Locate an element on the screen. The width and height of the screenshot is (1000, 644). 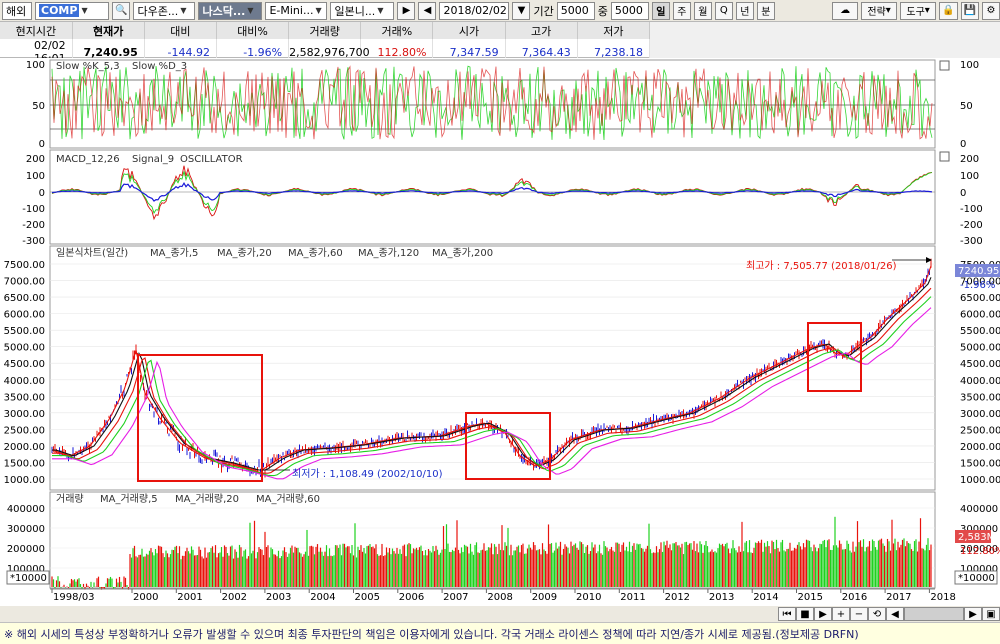
price-tick-left: 5500.00 is located at coordinates (24, 331).